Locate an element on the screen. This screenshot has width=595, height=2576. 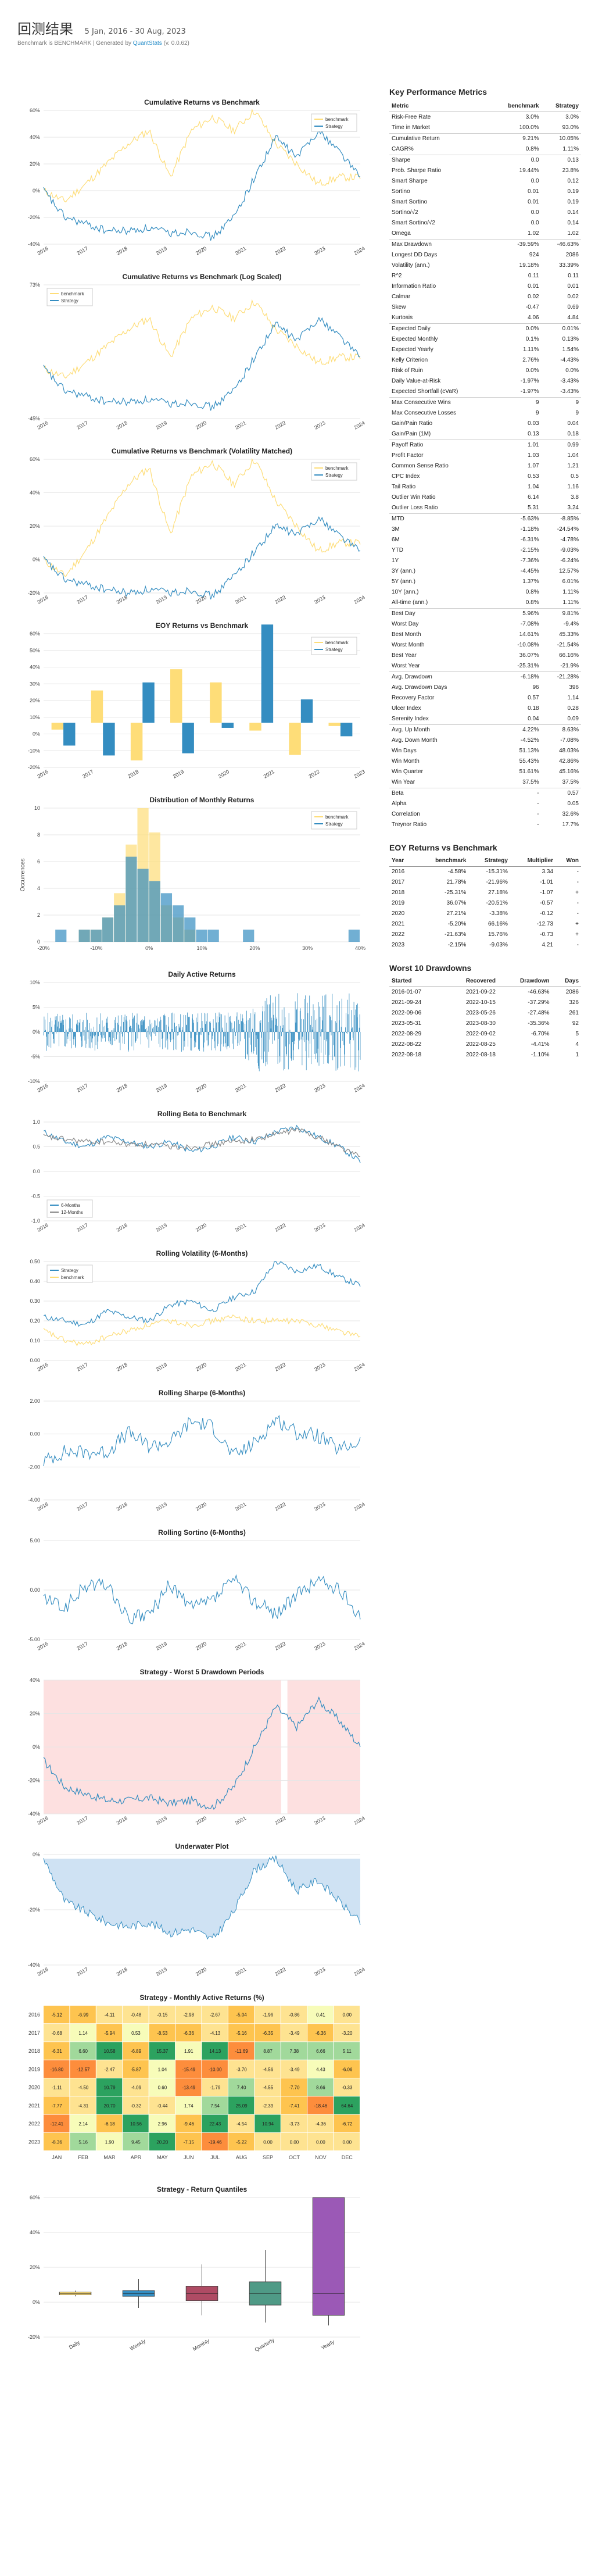
heatmap-cell-value: -6.06 is located at coordinates (347, 2069).